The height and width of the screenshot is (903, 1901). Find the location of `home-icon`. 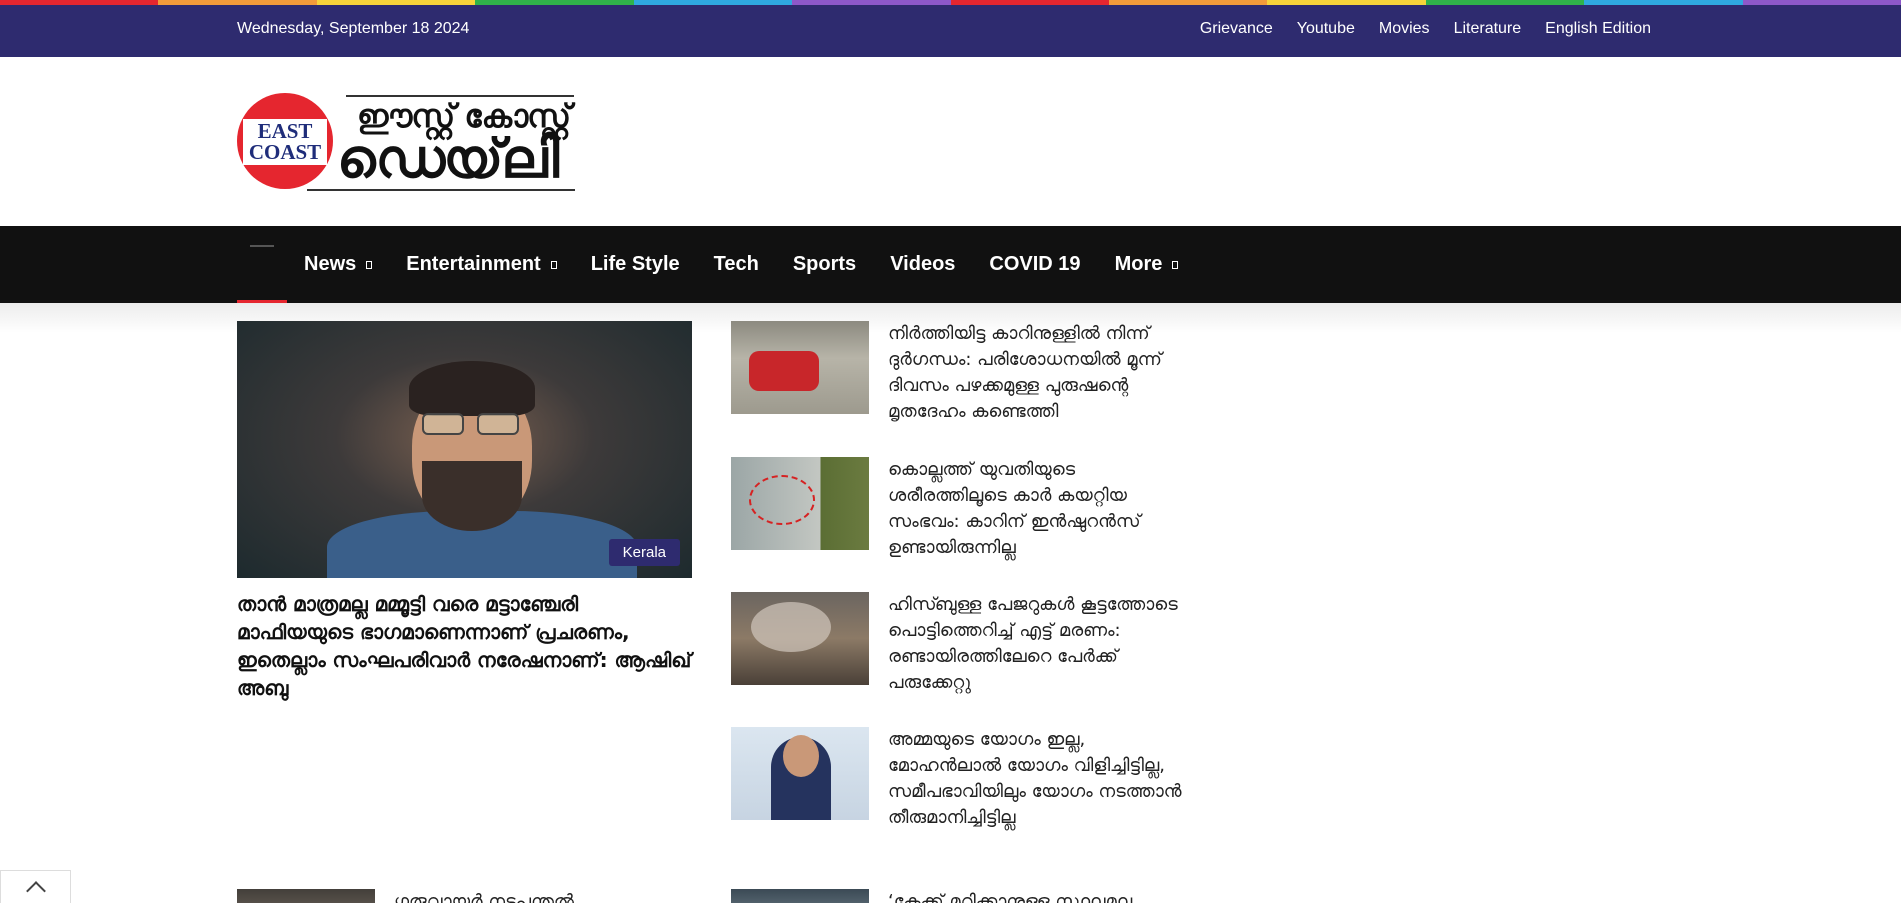

home-icon is located at coordinates (262, 246).